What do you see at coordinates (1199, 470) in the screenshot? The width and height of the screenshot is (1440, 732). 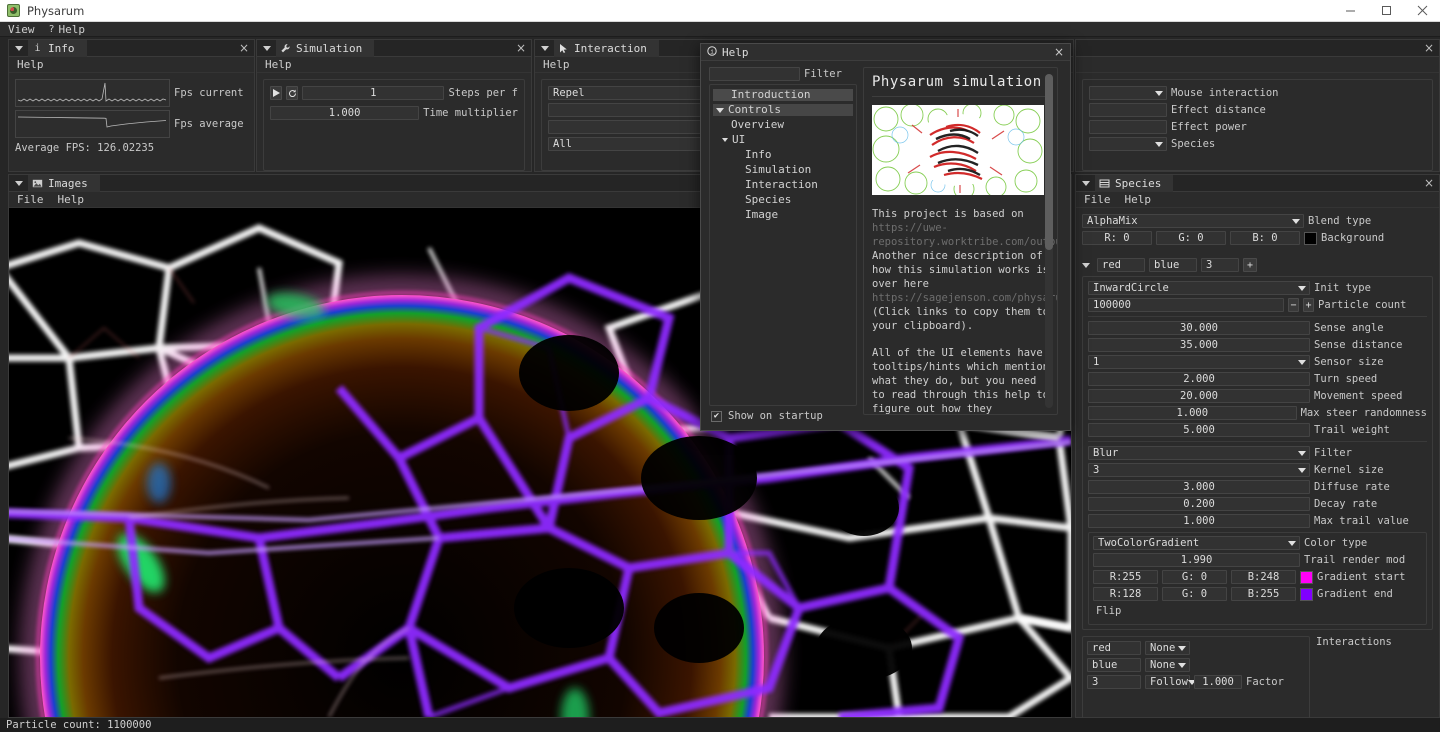 I see `kernel-size-combo: 3` at bounding box center [1199, 470].